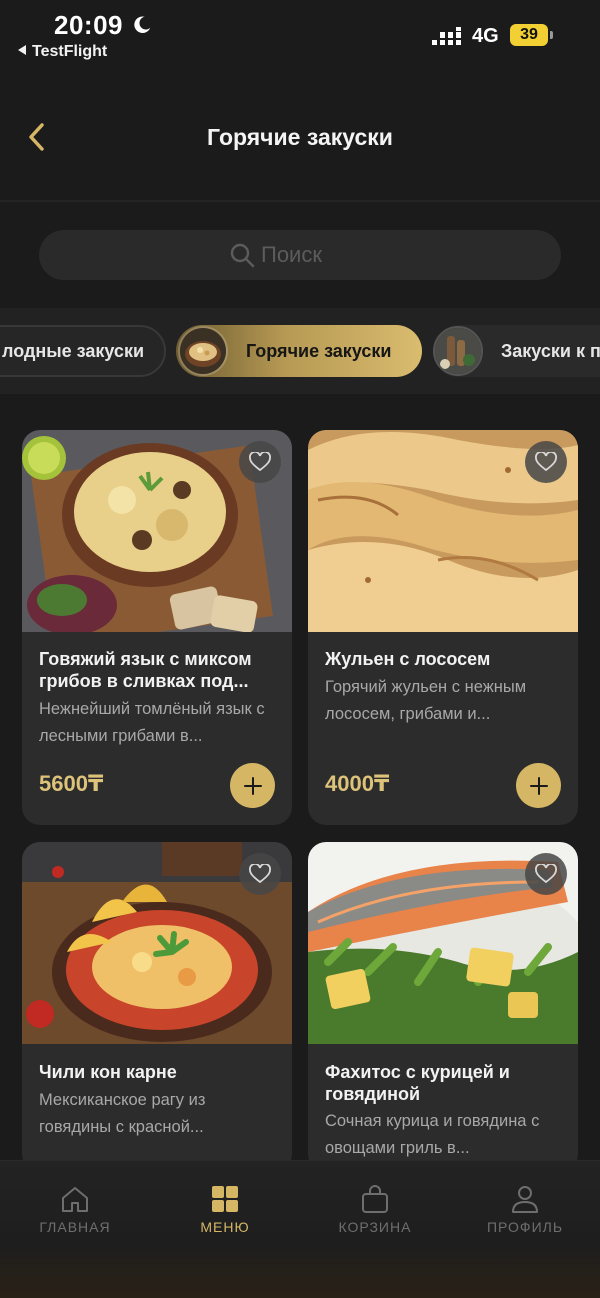  I want to click on nav-item-profile: ПРОФИЛЬ, so click(525, 1210).